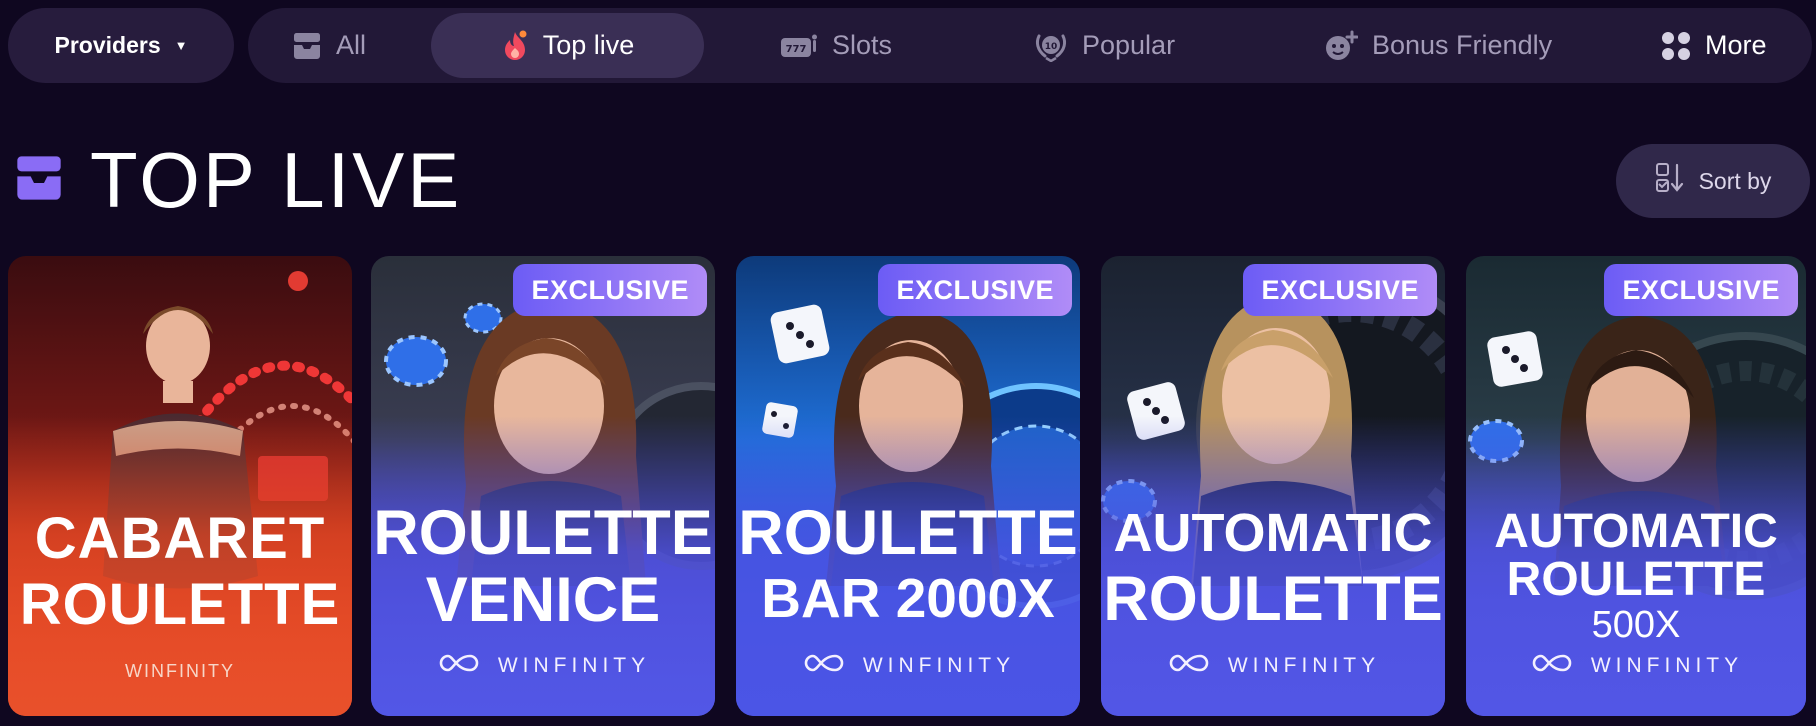  Describe the element at coordinates (1676, 46) in the screenshot. I see `grid-dots-icon` at that location.